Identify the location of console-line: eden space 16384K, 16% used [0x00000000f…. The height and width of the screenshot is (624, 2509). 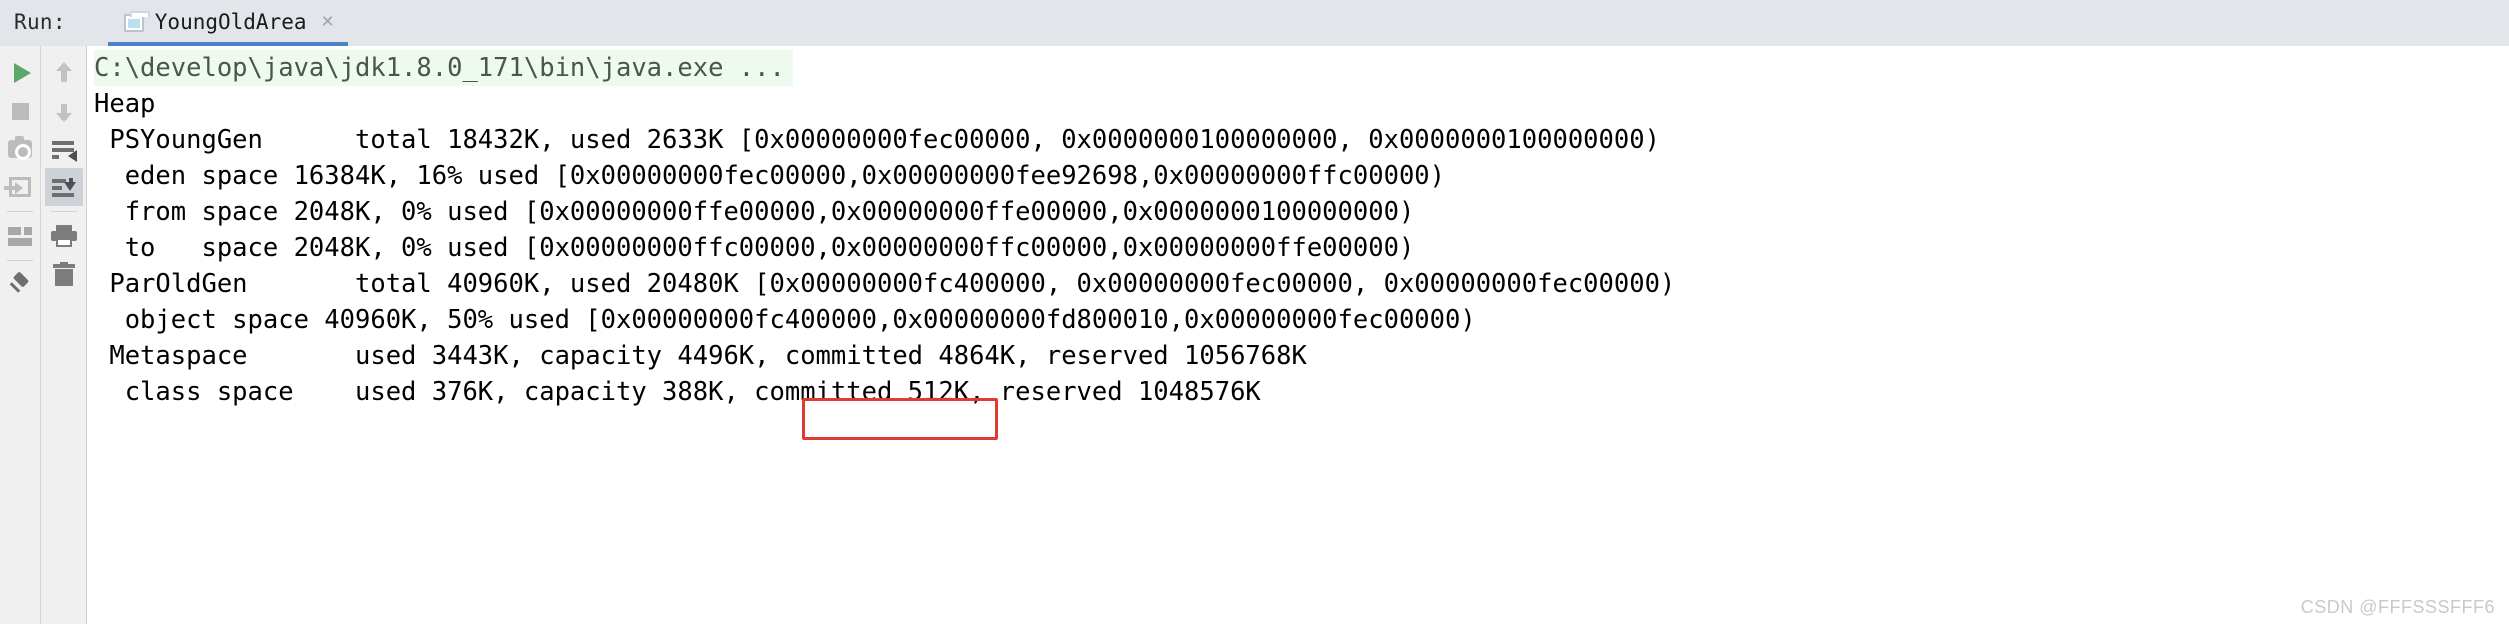
(770, 176).